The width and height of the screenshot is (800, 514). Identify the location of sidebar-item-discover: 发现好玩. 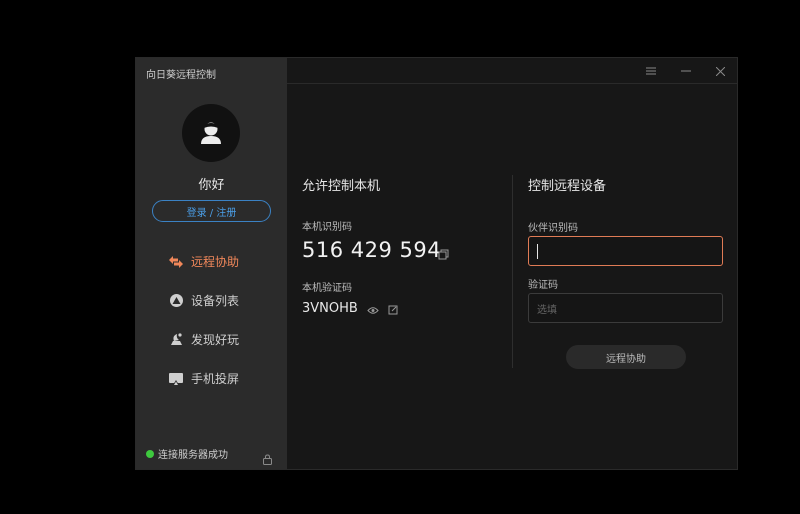
(211, 339).